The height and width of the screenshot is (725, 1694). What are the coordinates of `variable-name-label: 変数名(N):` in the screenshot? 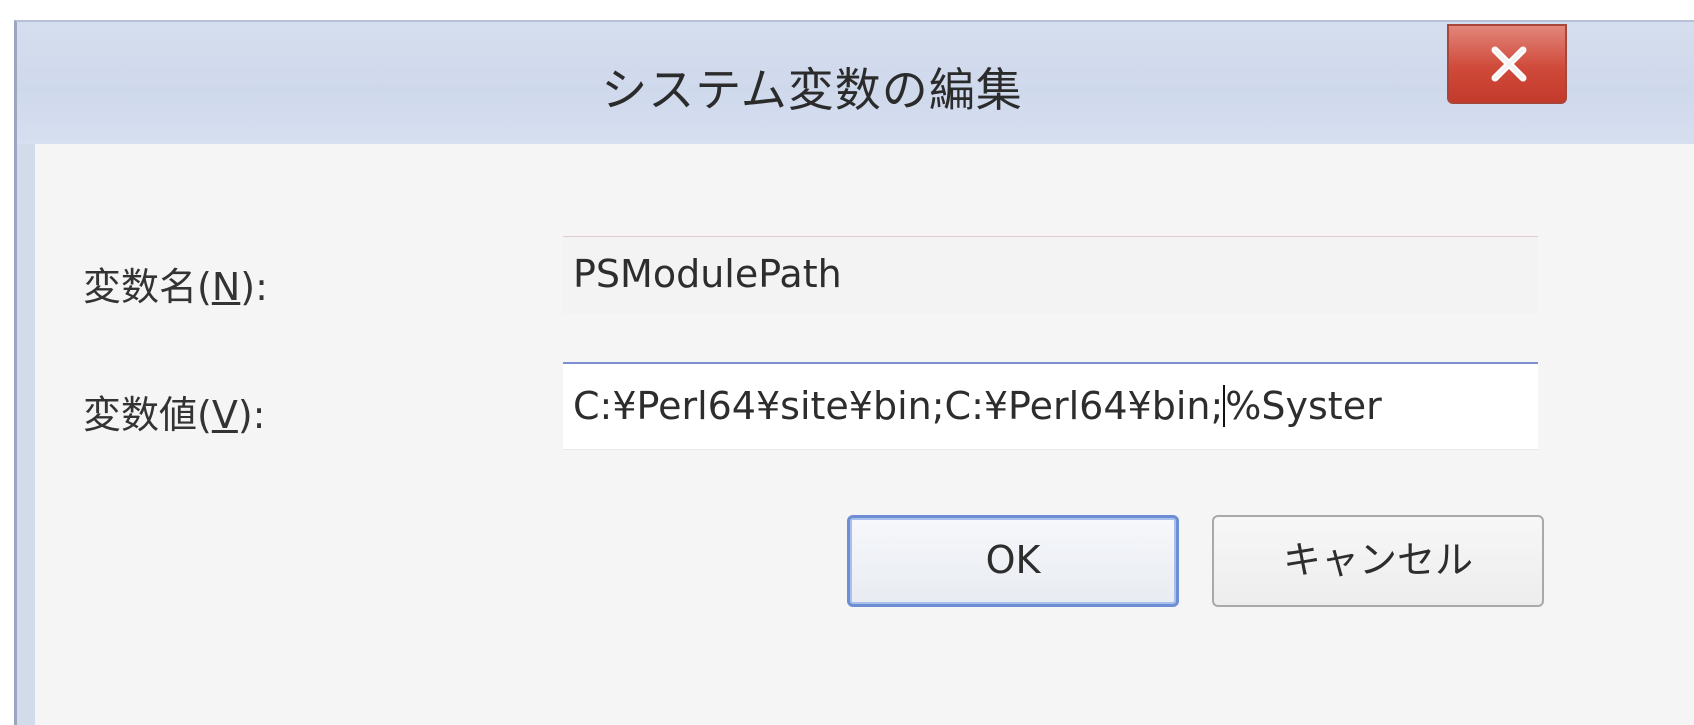 It's located at (175, 283).